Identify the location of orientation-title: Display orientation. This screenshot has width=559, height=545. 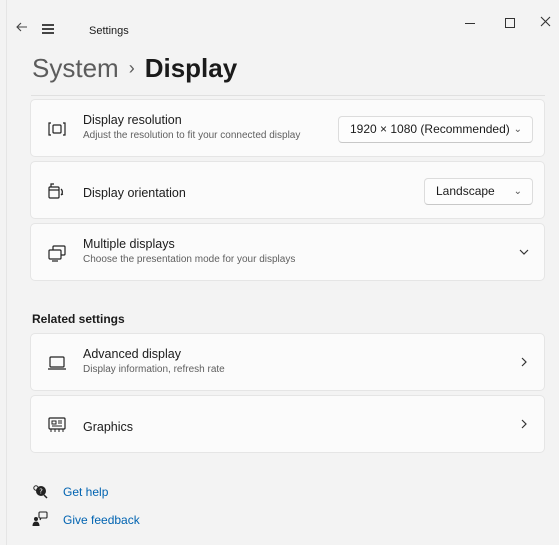
(134, 193).